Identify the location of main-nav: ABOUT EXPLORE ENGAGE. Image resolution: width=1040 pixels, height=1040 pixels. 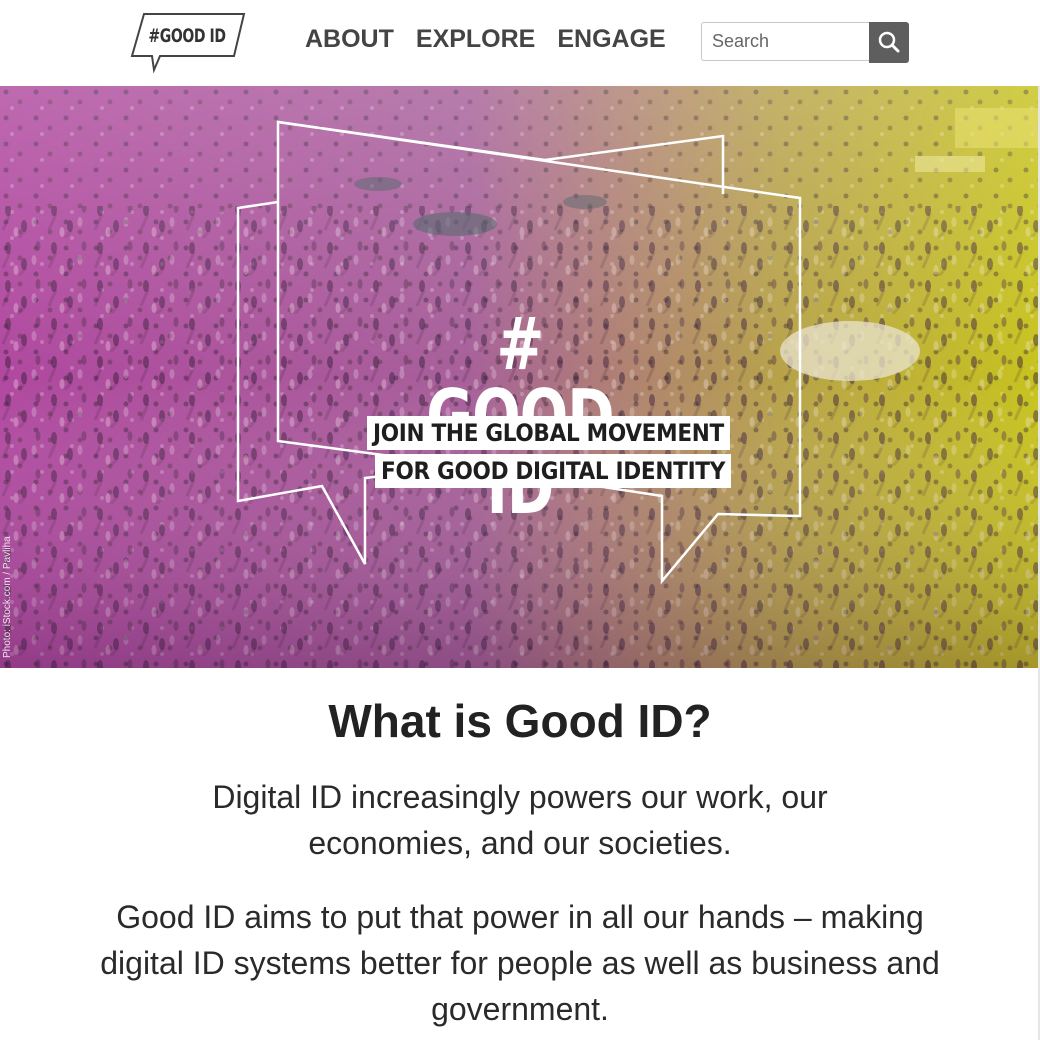
(496, 39).